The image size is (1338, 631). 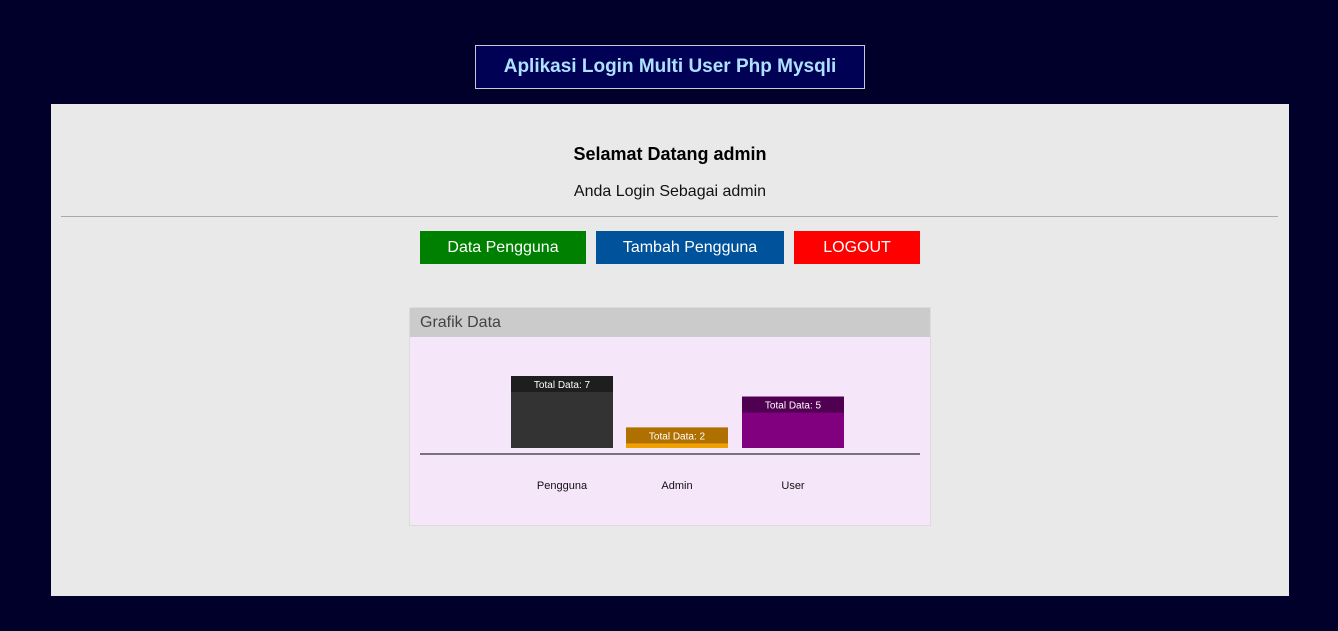 I want to click on x-tick-label: Pengguna, so click(x=562, y=486).